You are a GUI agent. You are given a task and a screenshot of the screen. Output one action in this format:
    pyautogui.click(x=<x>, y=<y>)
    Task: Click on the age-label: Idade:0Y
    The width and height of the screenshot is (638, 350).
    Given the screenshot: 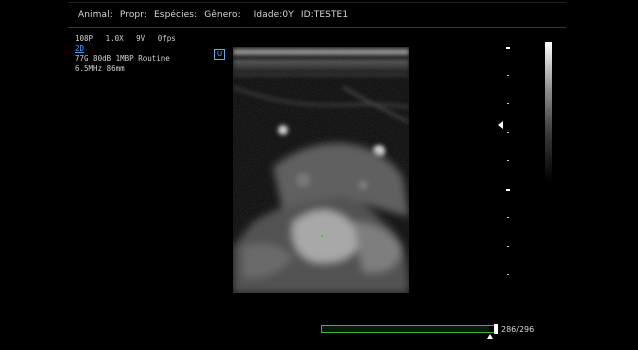 What is the action you would take?
    pyautogui.click(x=273, y=15)
    